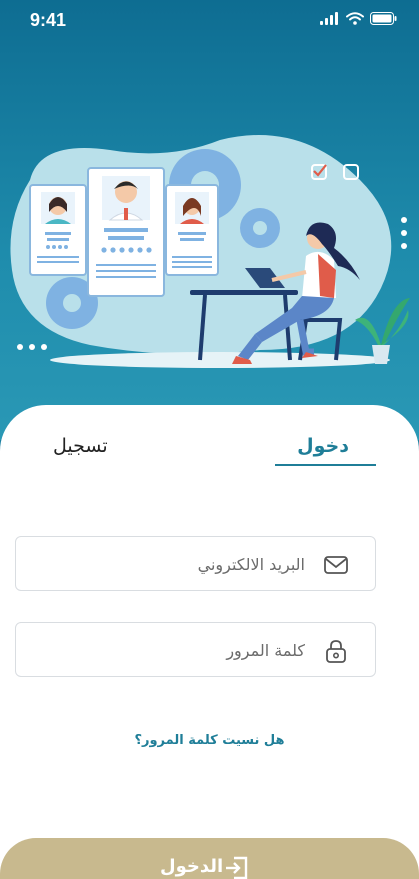 This screenshot has height=879, width=419. I want to click on active-tab-indicator, so click(325, 465).